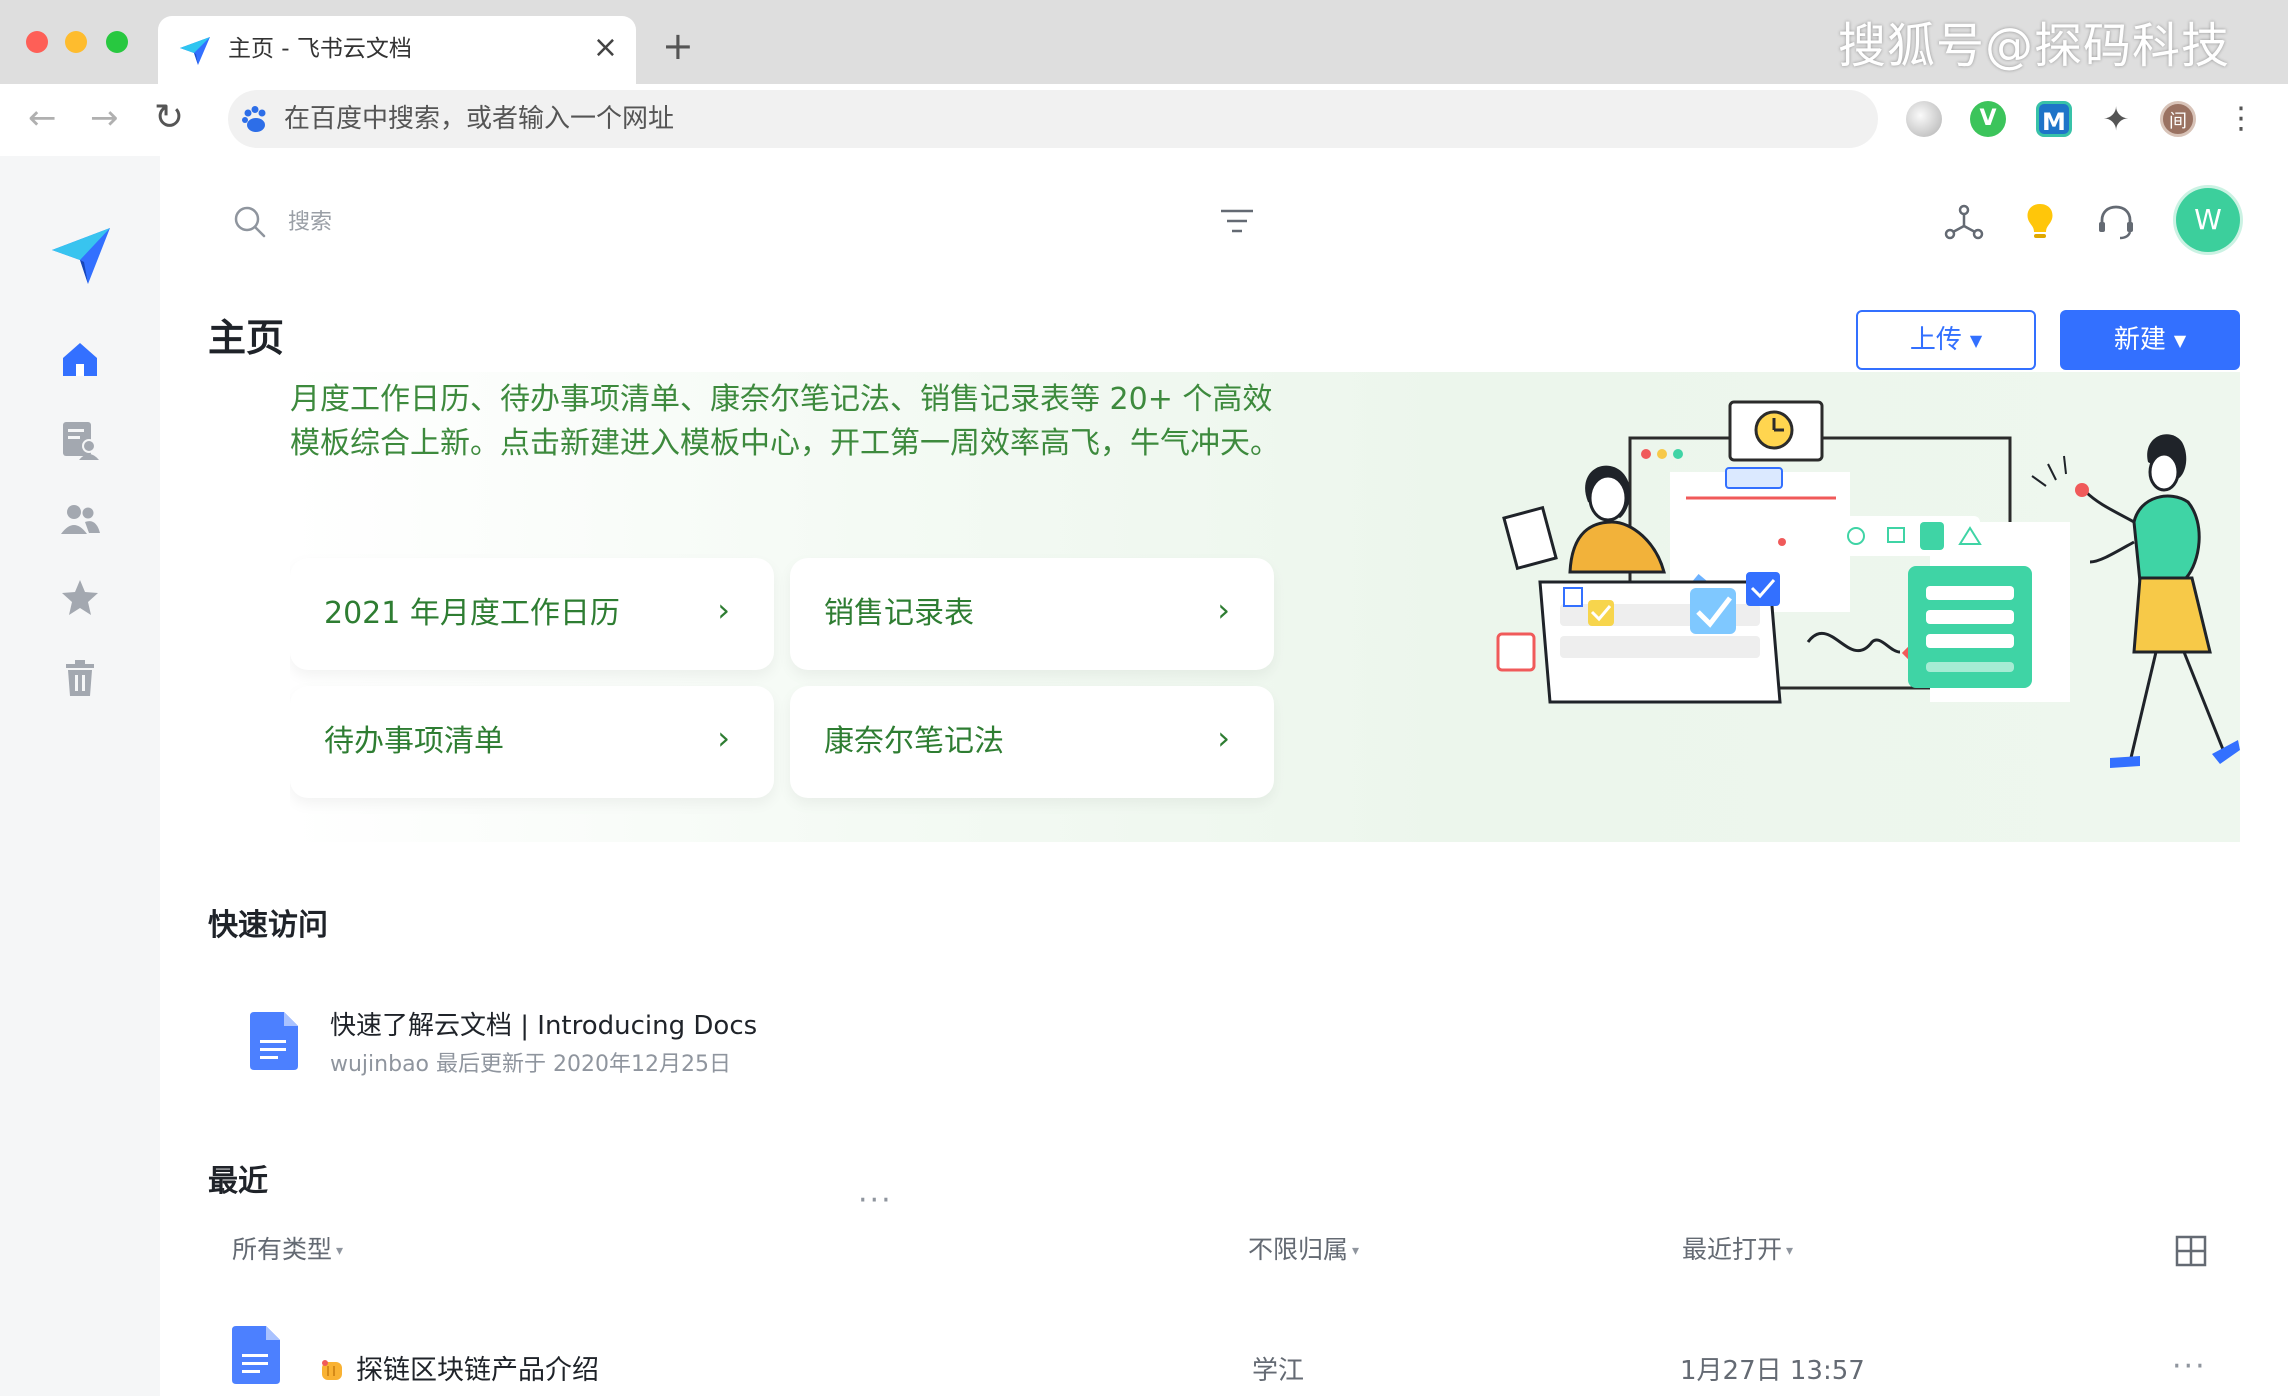 The width and height of the screenshot is (2288, 1396). I want to click on filter-type-label: 所有类型, so click(282, 1249).